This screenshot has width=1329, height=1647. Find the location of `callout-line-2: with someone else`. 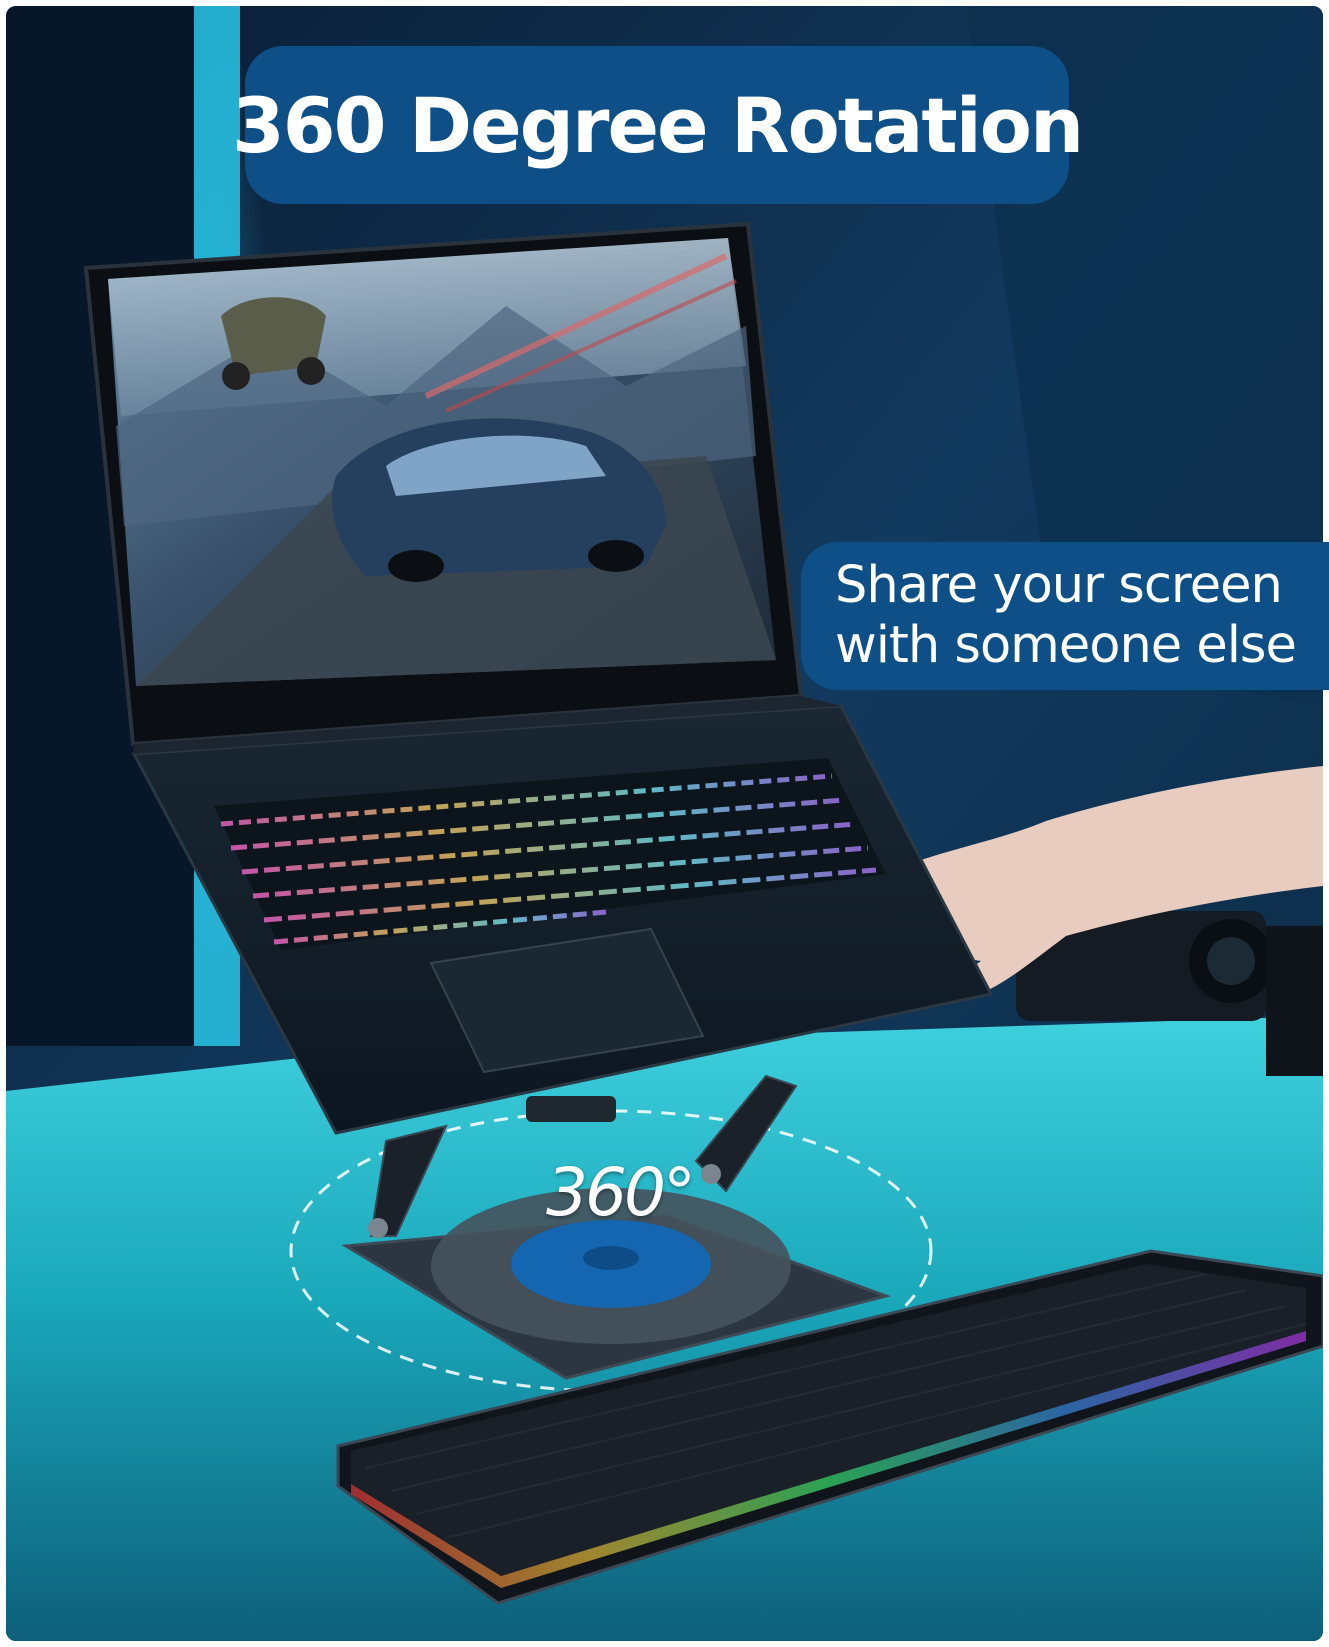

callout-line-2: with someone else is located at coordinates (1066, 645).